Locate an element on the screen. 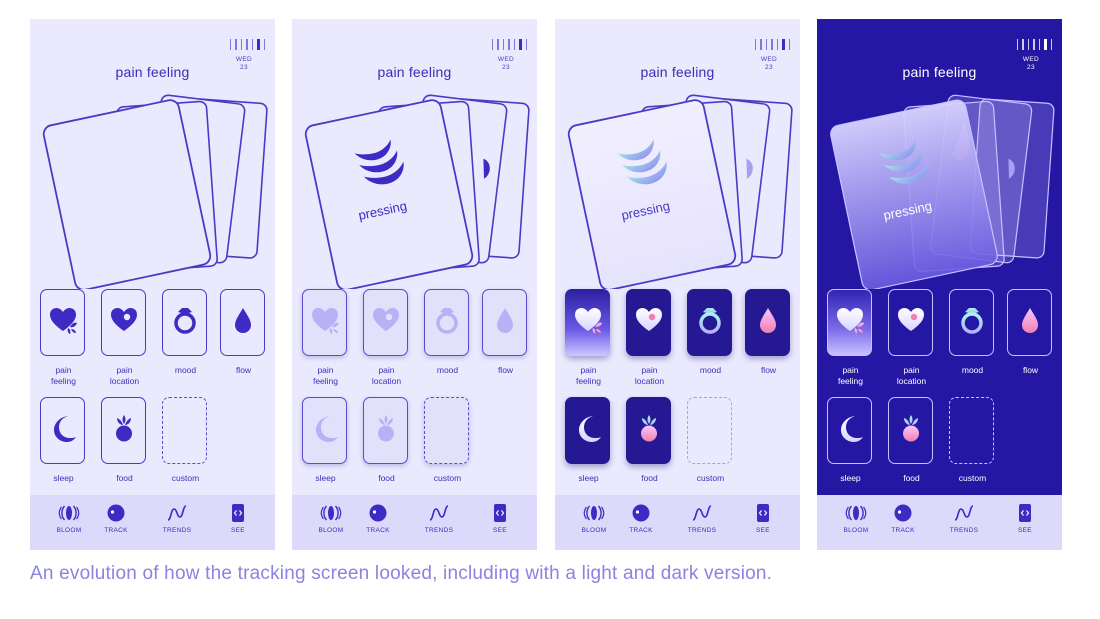  tracker-label: sleep is located at coordinates (325, 478).